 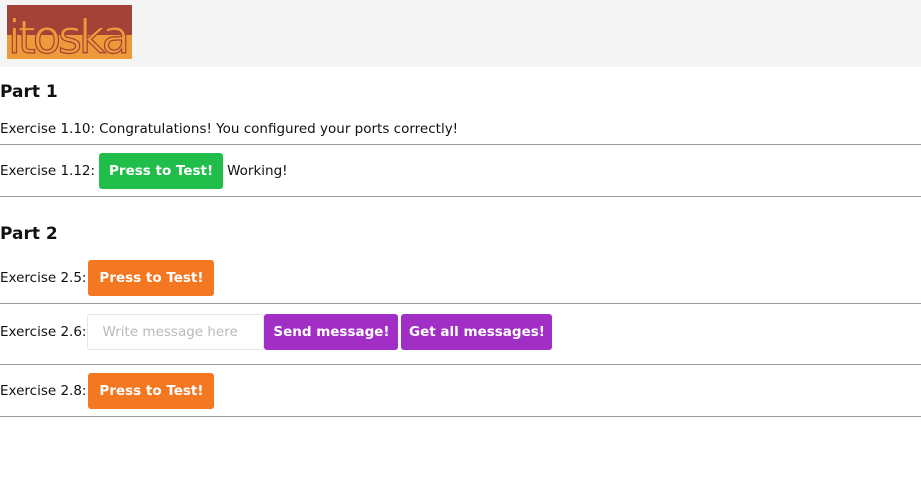 What do you see at coordinates (151, 391) in the screenshot?
I see `exercise-2-8-test-button: Press to Test!` at bounding box center [151, 391].